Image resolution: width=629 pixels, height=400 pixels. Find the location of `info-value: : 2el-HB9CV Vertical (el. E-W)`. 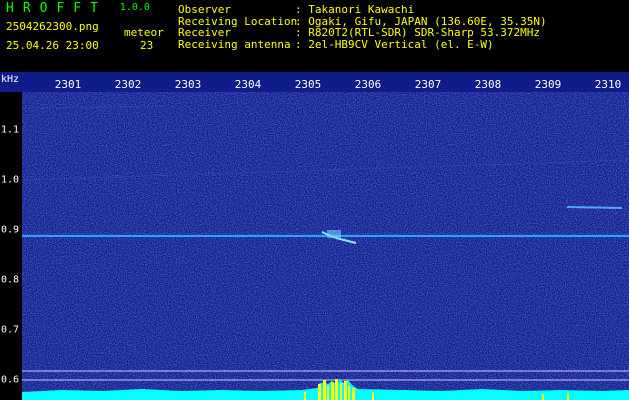

info-value: : 2el-HB9CV Vertical (el. E-W) is located at coordinates (394, 44).